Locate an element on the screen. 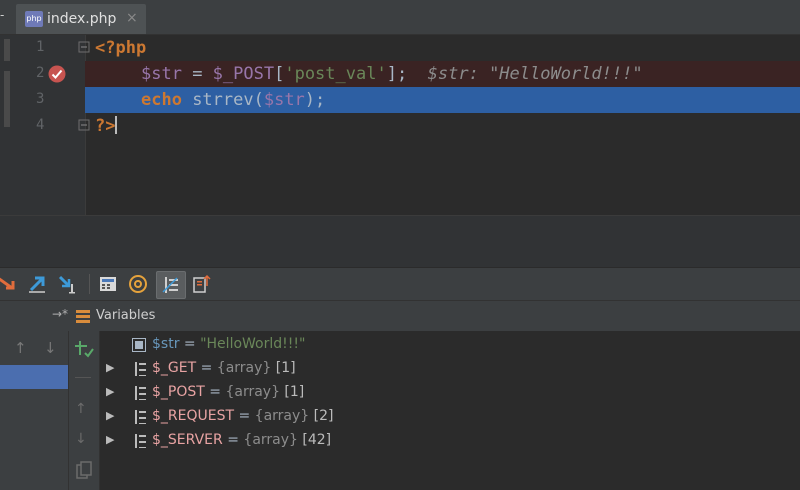 The width and height of the screenshot is (800, 490). tab-scroll-stub: - is located at coordinates (7, 17).